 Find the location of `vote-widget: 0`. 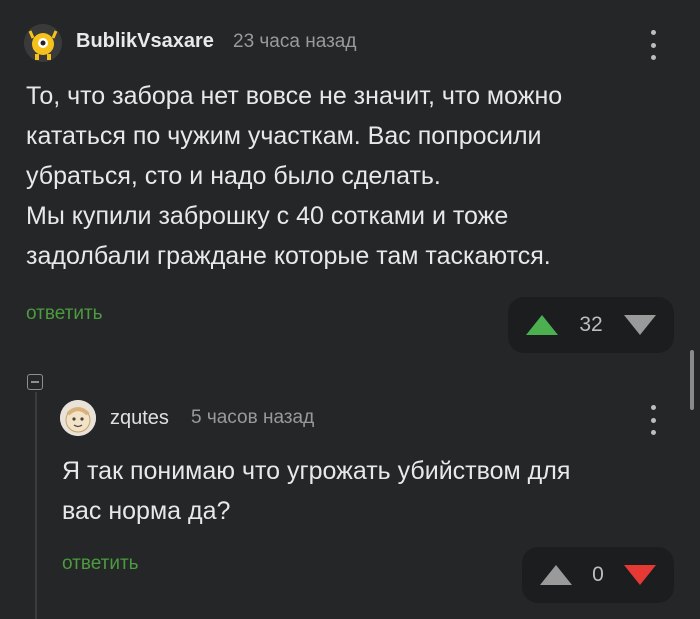

vote-widget: 0 is located at coordinates (598, 575).